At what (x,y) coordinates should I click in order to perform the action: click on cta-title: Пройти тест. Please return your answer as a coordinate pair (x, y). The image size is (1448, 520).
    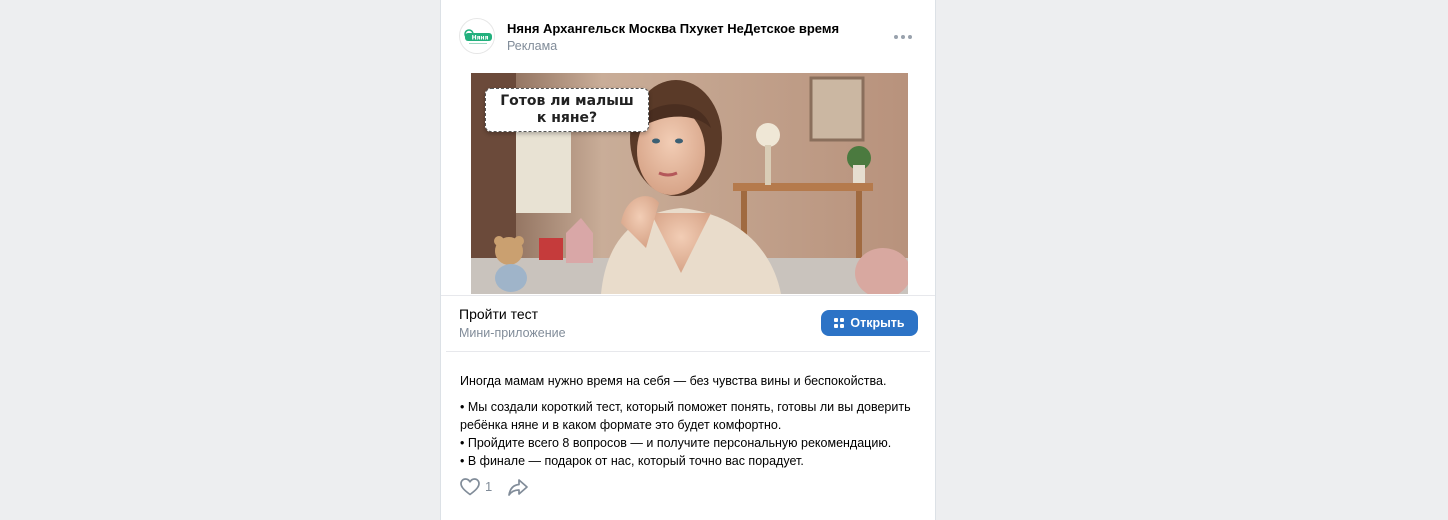
    Looking at the image, I should click on (498, 314).